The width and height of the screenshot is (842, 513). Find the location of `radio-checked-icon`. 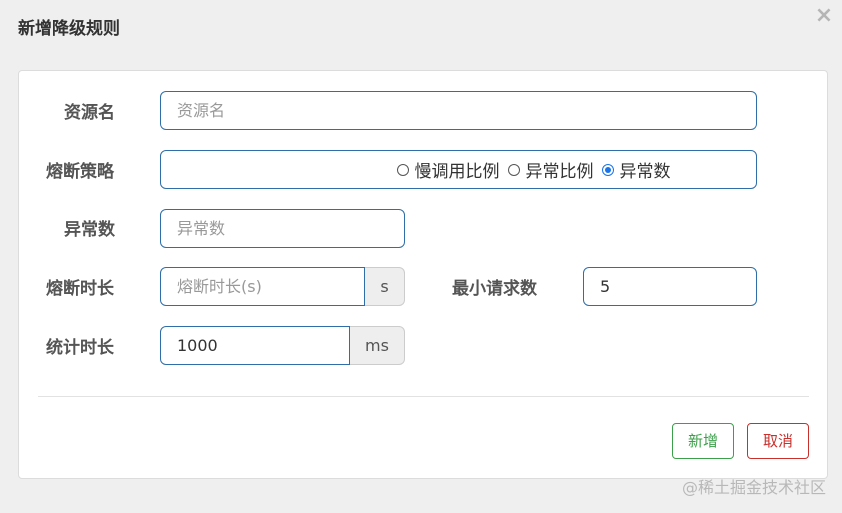

radio-checked-icon is located at coordinates (607, 169).